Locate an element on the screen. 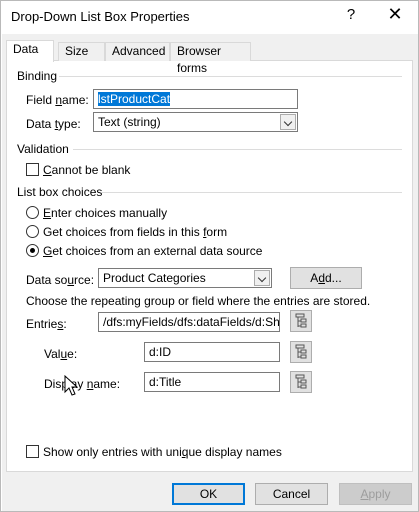 This screenshot has width=419, height=512. fields-in-form-label: Get choices from fields in this form is located at coordinates (135, 232).